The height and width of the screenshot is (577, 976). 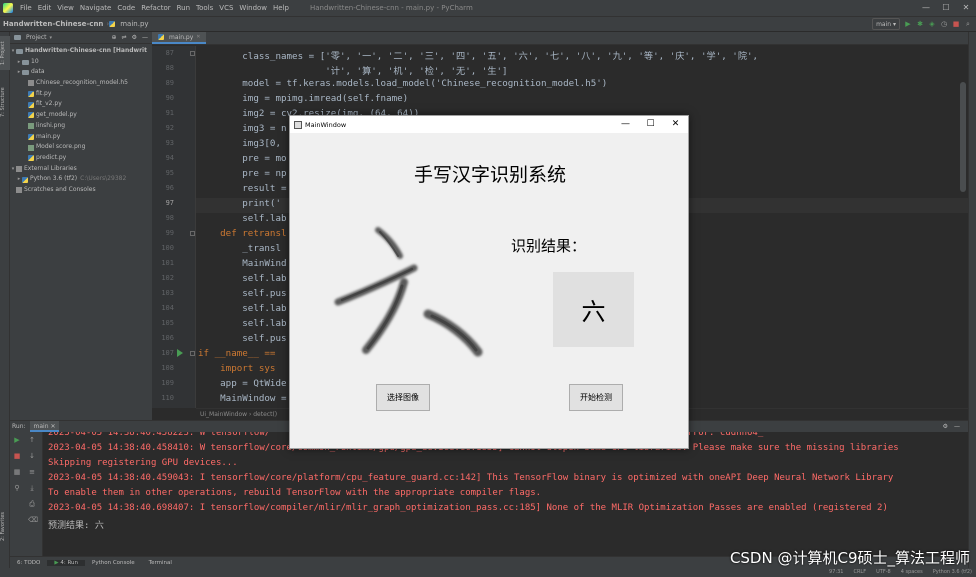 I want to click on tree-item-file: main.py, so click(x=81, y=137).